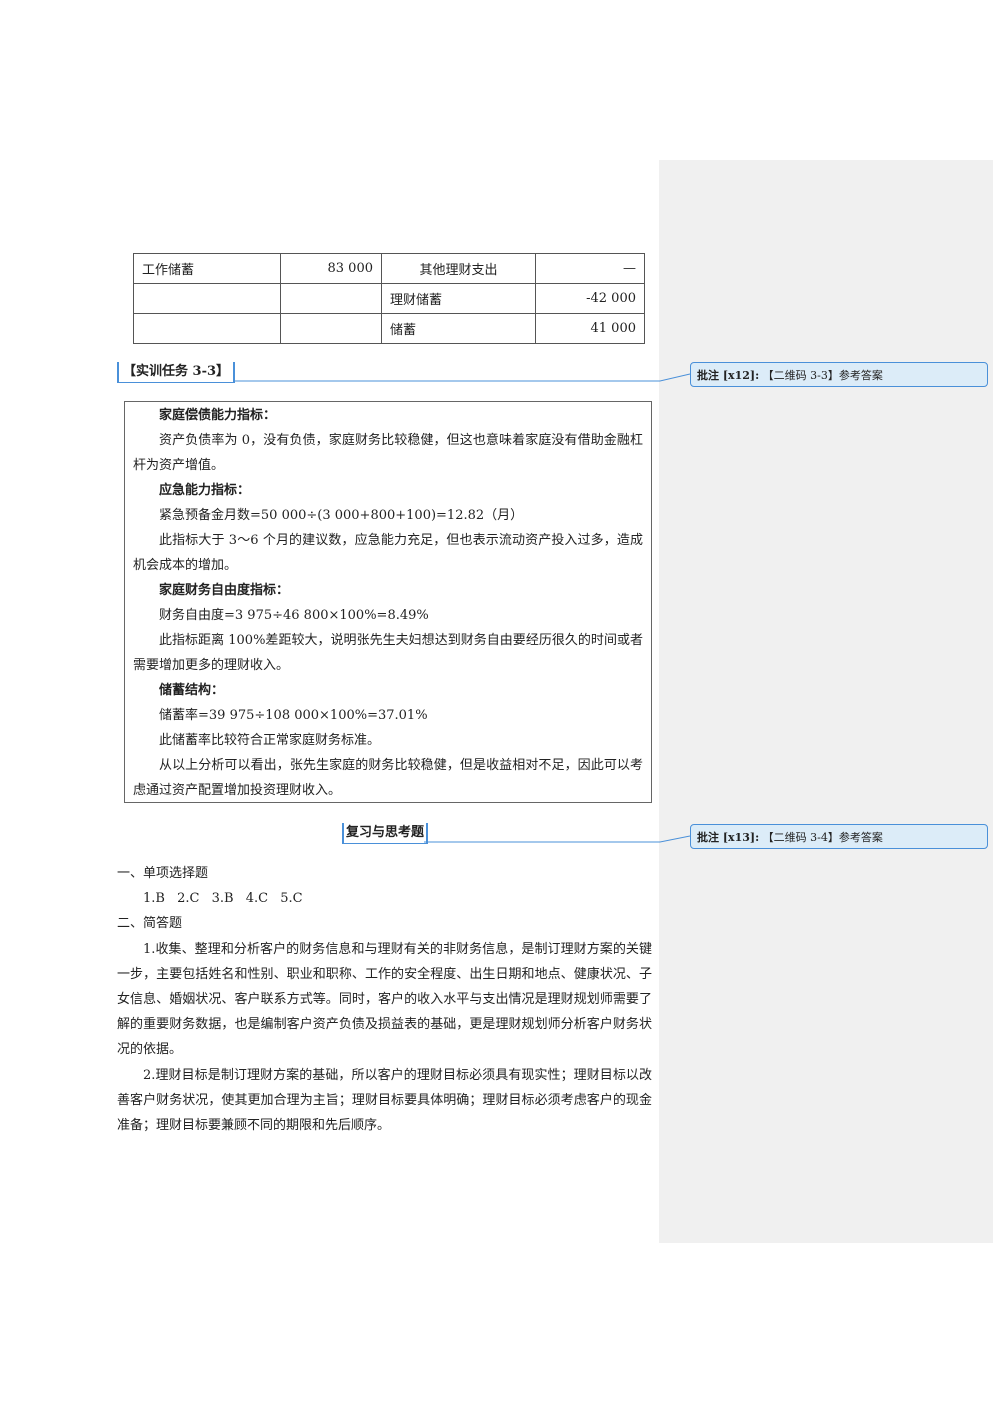  Describe the element at coordinates (150, 924) in the screenshot. I see `section-title: 二、简答题` at that location.